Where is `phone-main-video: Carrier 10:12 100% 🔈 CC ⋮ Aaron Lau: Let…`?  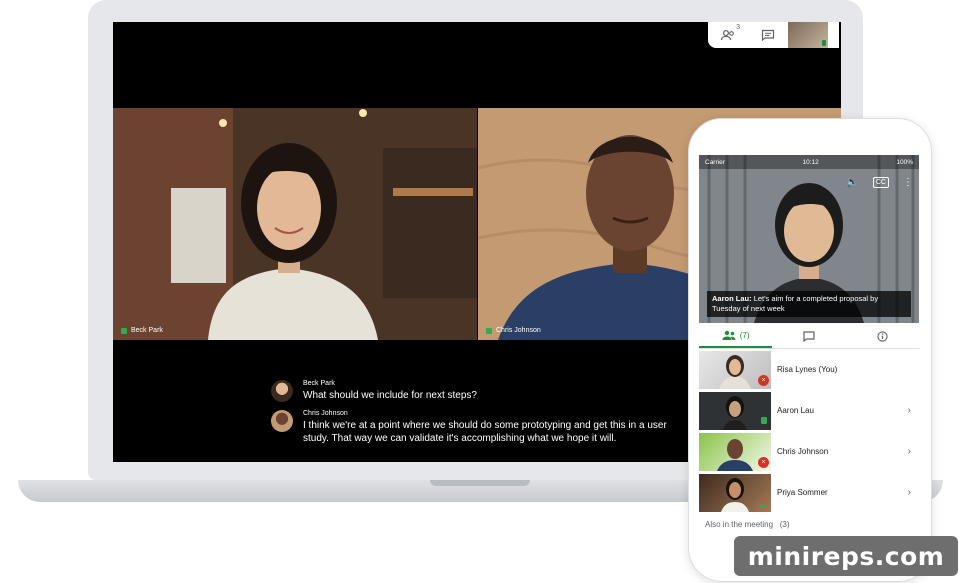
phone-main-video: Carrier 10:12 100% 🔈 CC ⋮ Aaron Lau: Let… is located at coordinates (809, 239).